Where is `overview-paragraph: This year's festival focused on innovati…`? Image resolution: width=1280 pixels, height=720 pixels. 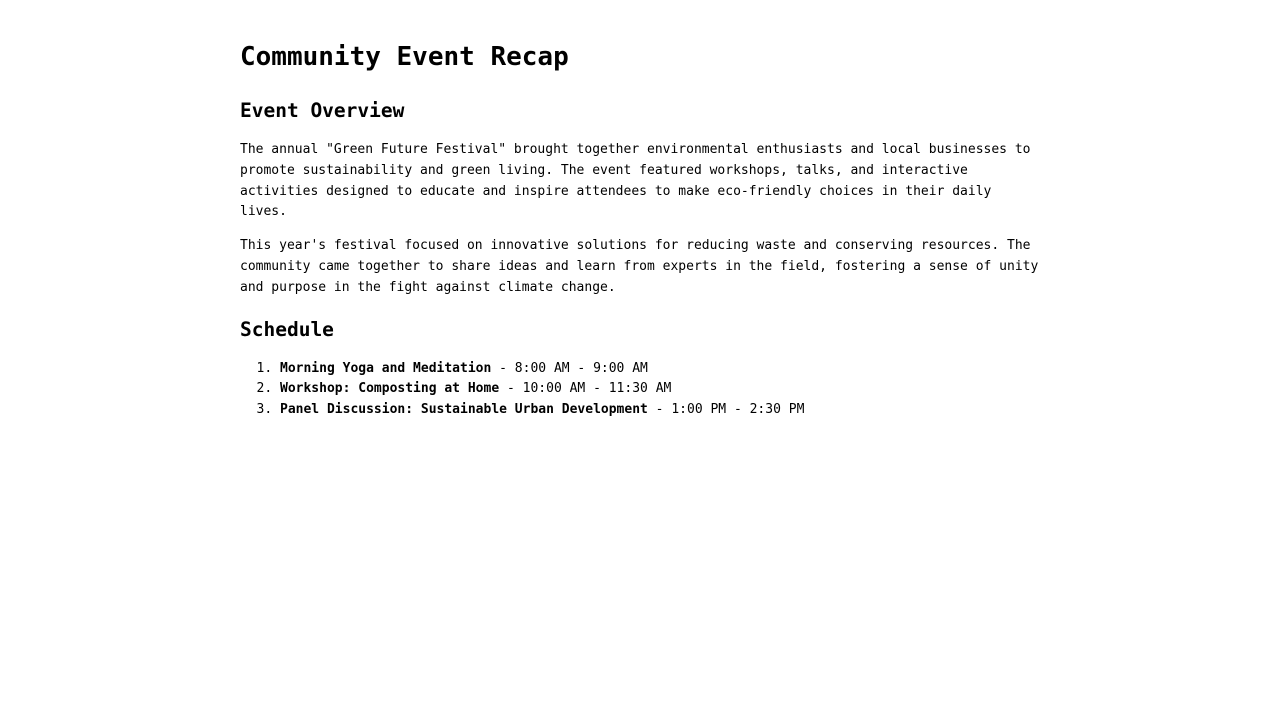
overview-paragraph: This year's festival focused on innovati… is located at coordinates (639, 266).